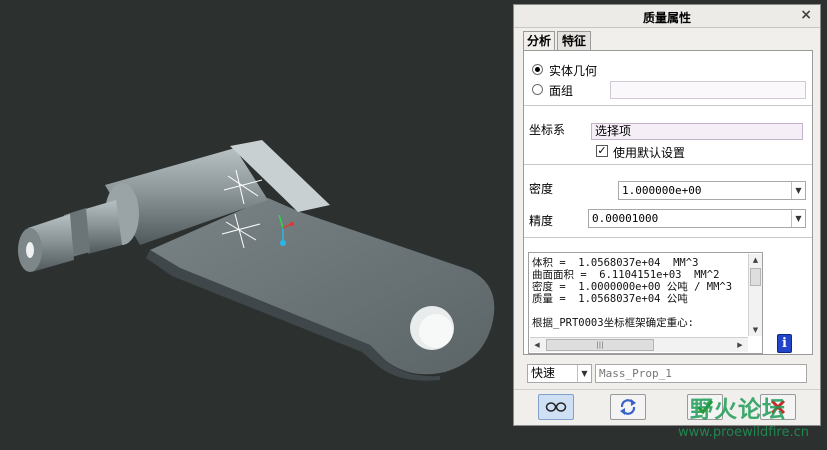 This screenshot has height=450, width=827. Describe the element at coordinates (798, 218) in the screenshot. I see `accuracy-dropdown-icon: ▼` at that location.